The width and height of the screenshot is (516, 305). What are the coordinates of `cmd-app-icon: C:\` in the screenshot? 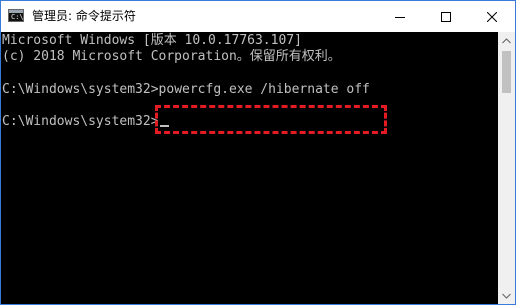 It's located at (16, 15).